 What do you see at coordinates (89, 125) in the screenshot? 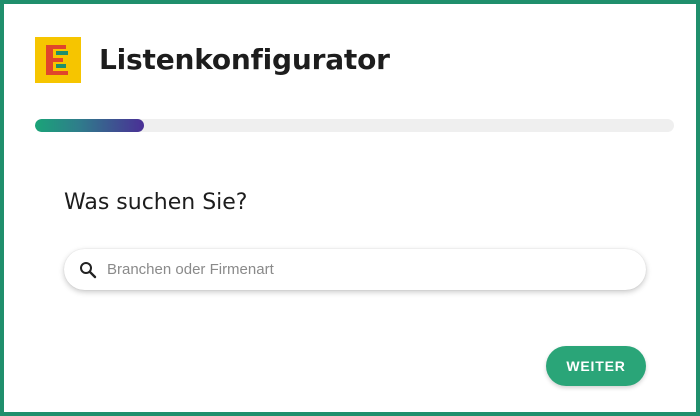
I see `progress-fill` at bounding box center [89, 125].